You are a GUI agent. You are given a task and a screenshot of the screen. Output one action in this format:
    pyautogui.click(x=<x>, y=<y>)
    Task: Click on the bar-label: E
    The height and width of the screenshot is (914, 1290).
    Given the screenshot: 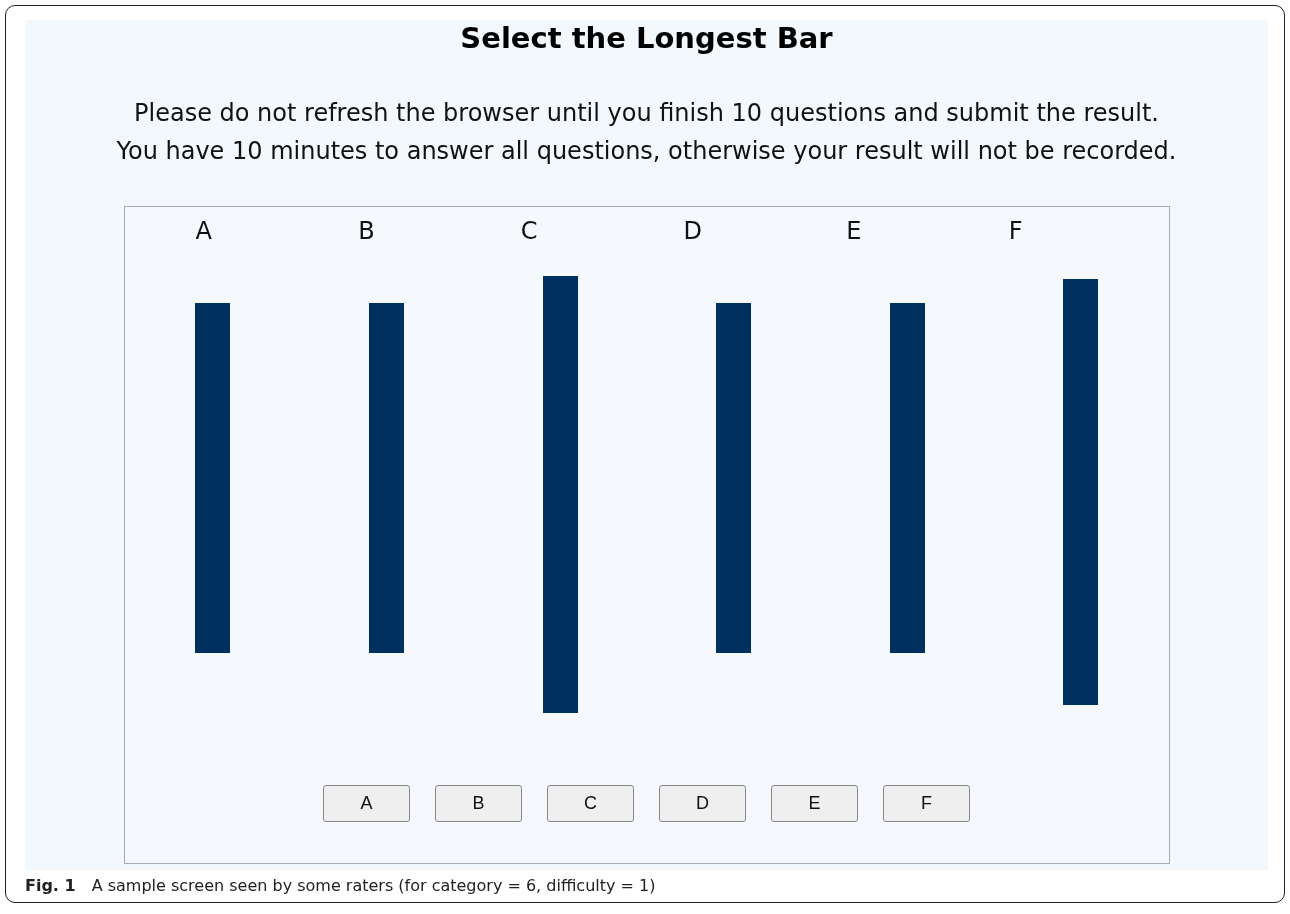 What is the action you would take?
    pyautogui.click(x=854, y=231)
    